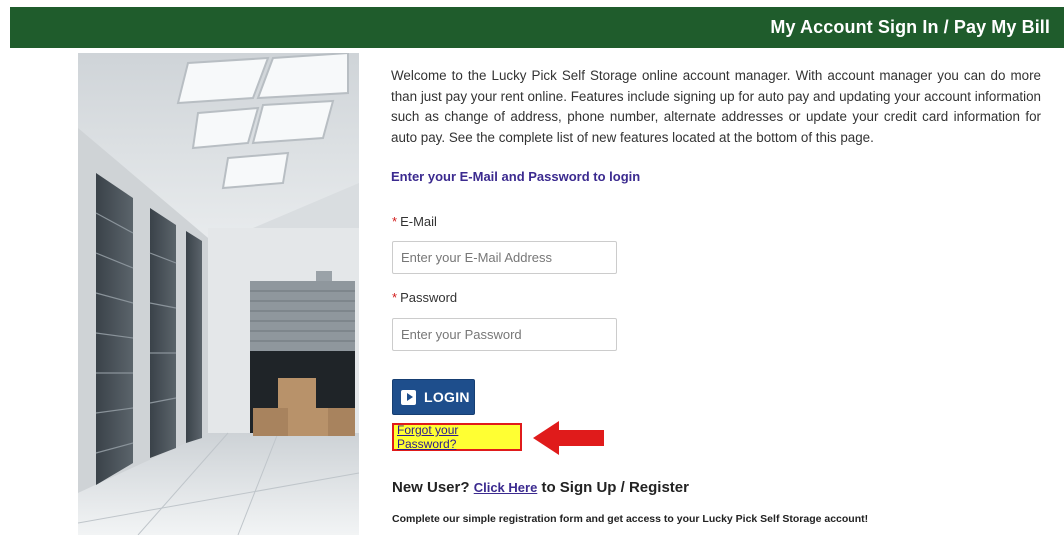 Image resolution: width=1064 pixels, height=542 pixels. What do you see at coordinates (504, 257) in the screenshot?
I see `email-input` at bounding box center [504, 257].